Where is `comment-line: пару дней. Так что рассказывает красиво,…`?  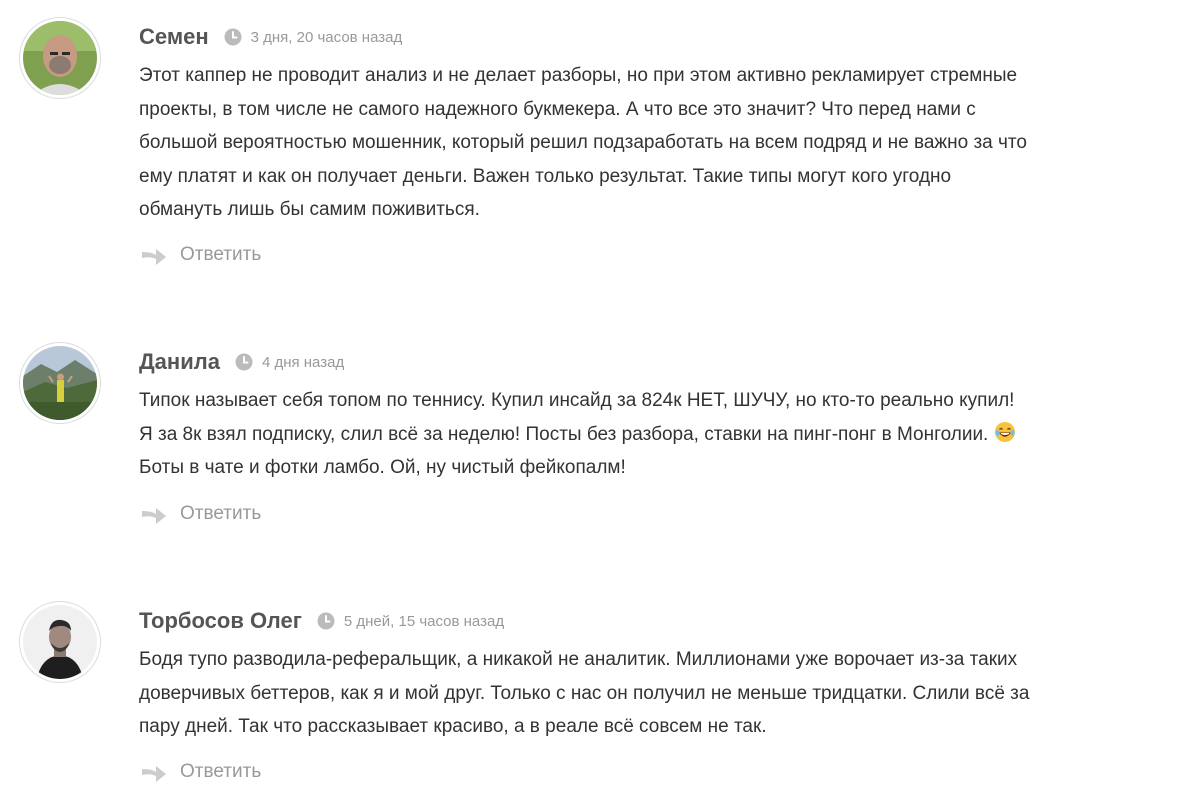
comment-line: пару дней. Так что рассказывает красиво,… is located at coordinates (453, 727).